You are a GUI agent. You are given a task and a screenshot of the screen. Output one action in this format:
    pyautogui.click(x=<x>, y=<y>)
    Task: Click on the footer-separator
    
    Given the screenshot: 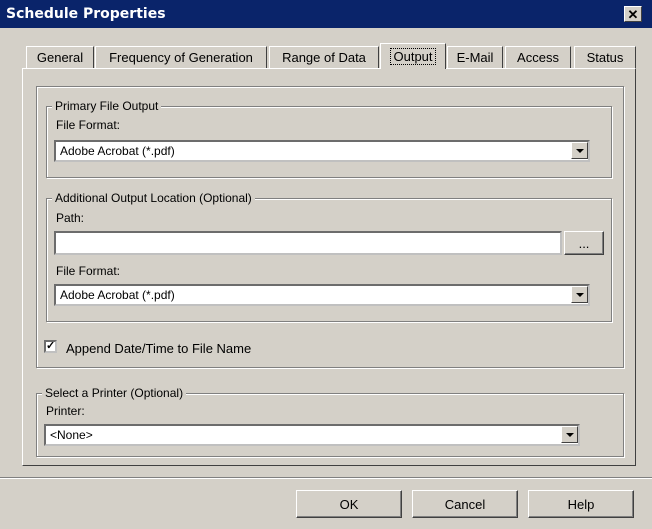 What is the action you would take?
    pyautogui.click(x=326, y=478)
    